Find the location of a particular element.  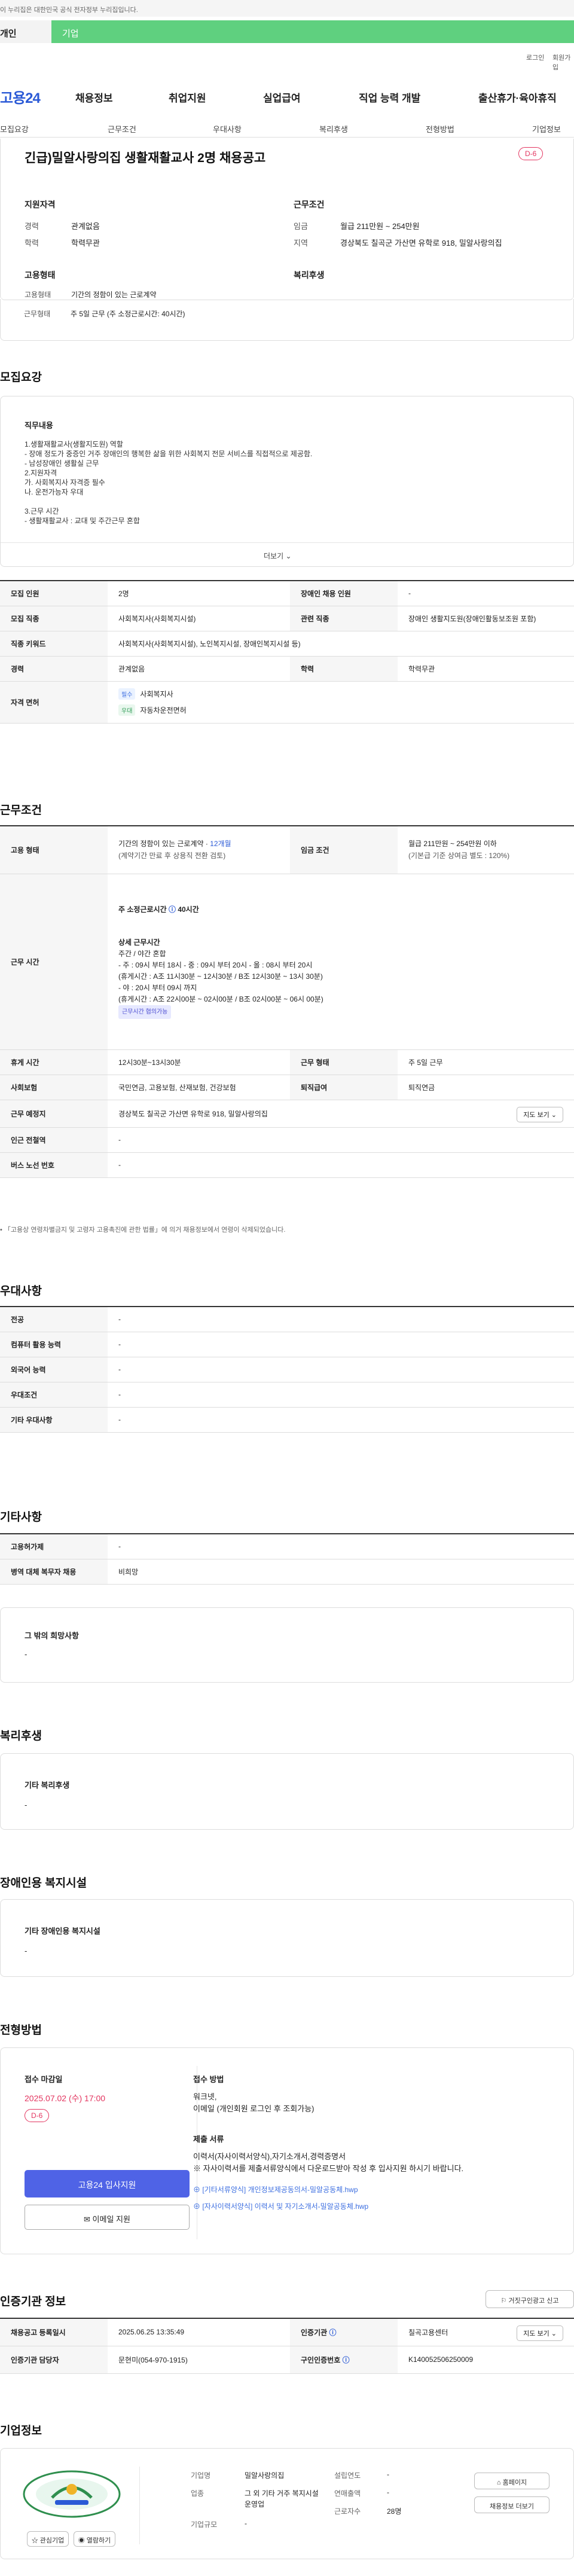

qual-label-edu: 학력 is located at coordinates (32, 244).